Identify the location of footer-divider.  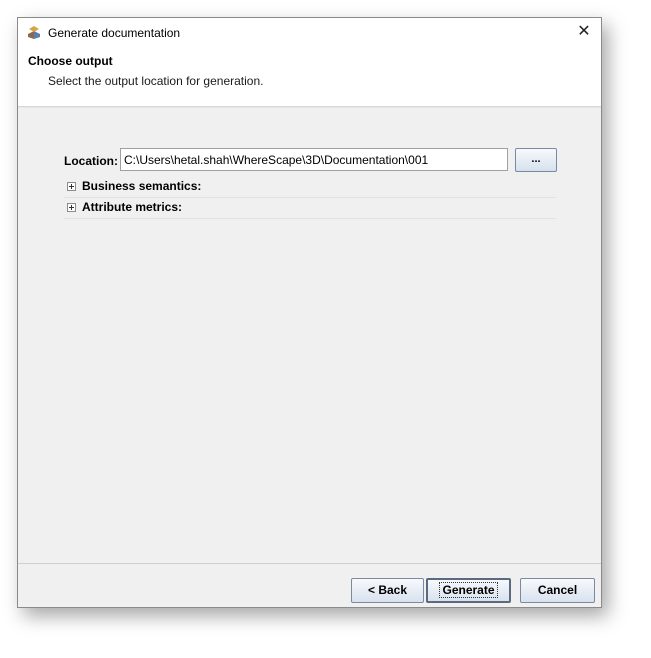
(309, 563).